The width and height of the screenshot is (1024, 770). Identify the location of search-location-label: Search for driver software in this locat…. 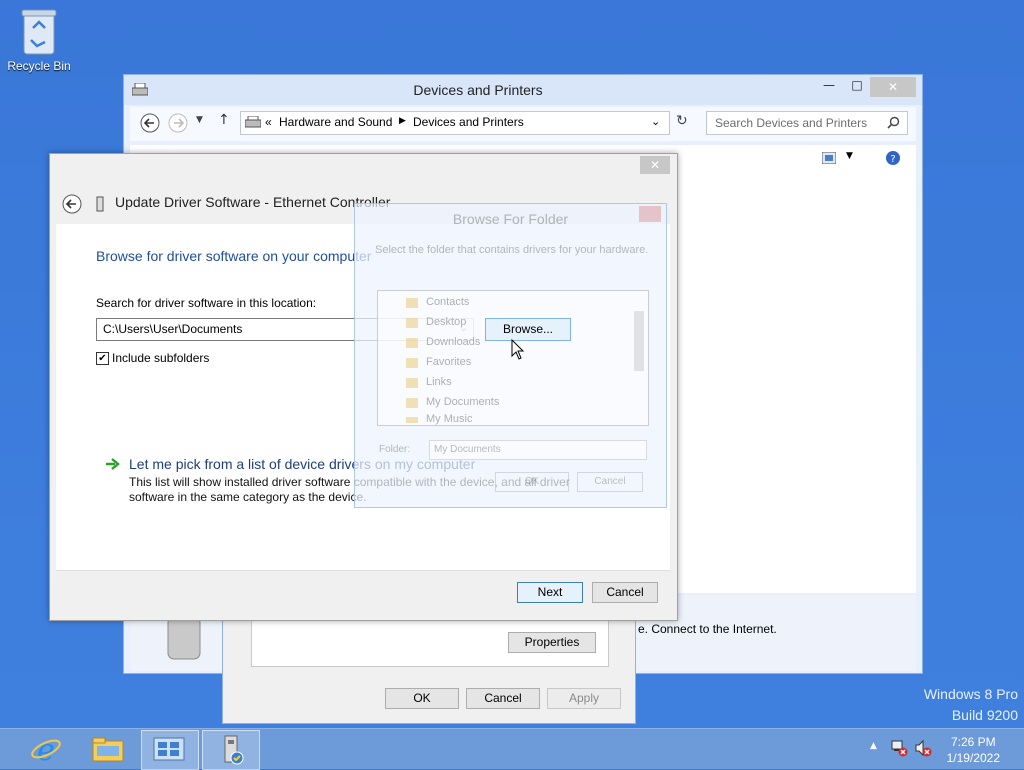
(206, 303).